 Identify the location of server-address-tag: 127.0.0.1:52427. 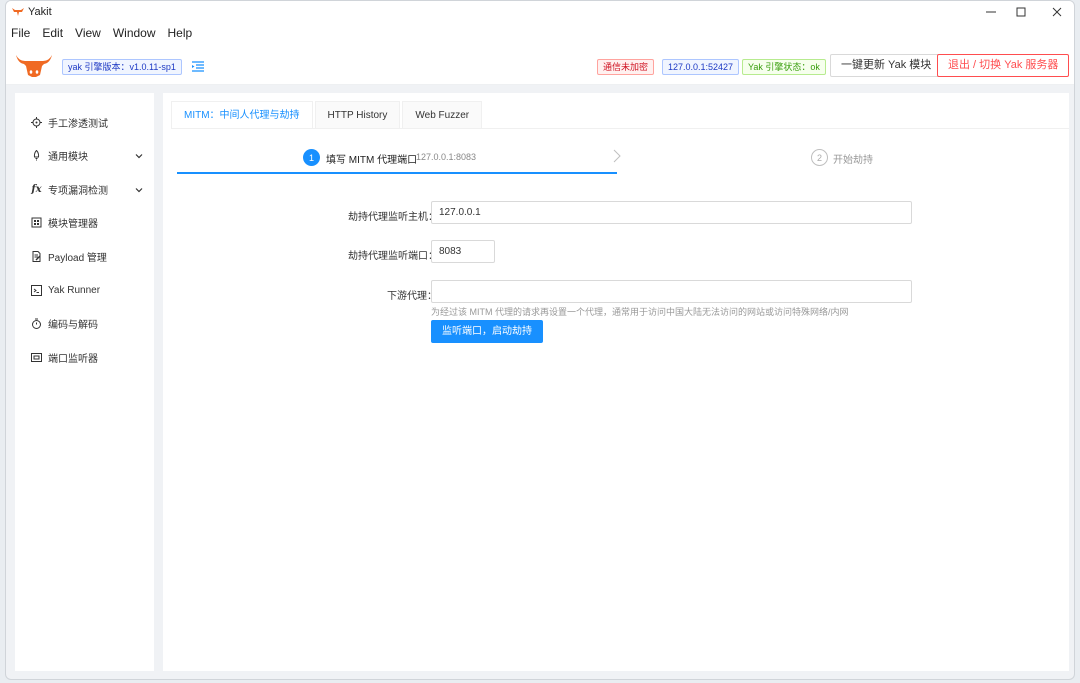
(701, 67).